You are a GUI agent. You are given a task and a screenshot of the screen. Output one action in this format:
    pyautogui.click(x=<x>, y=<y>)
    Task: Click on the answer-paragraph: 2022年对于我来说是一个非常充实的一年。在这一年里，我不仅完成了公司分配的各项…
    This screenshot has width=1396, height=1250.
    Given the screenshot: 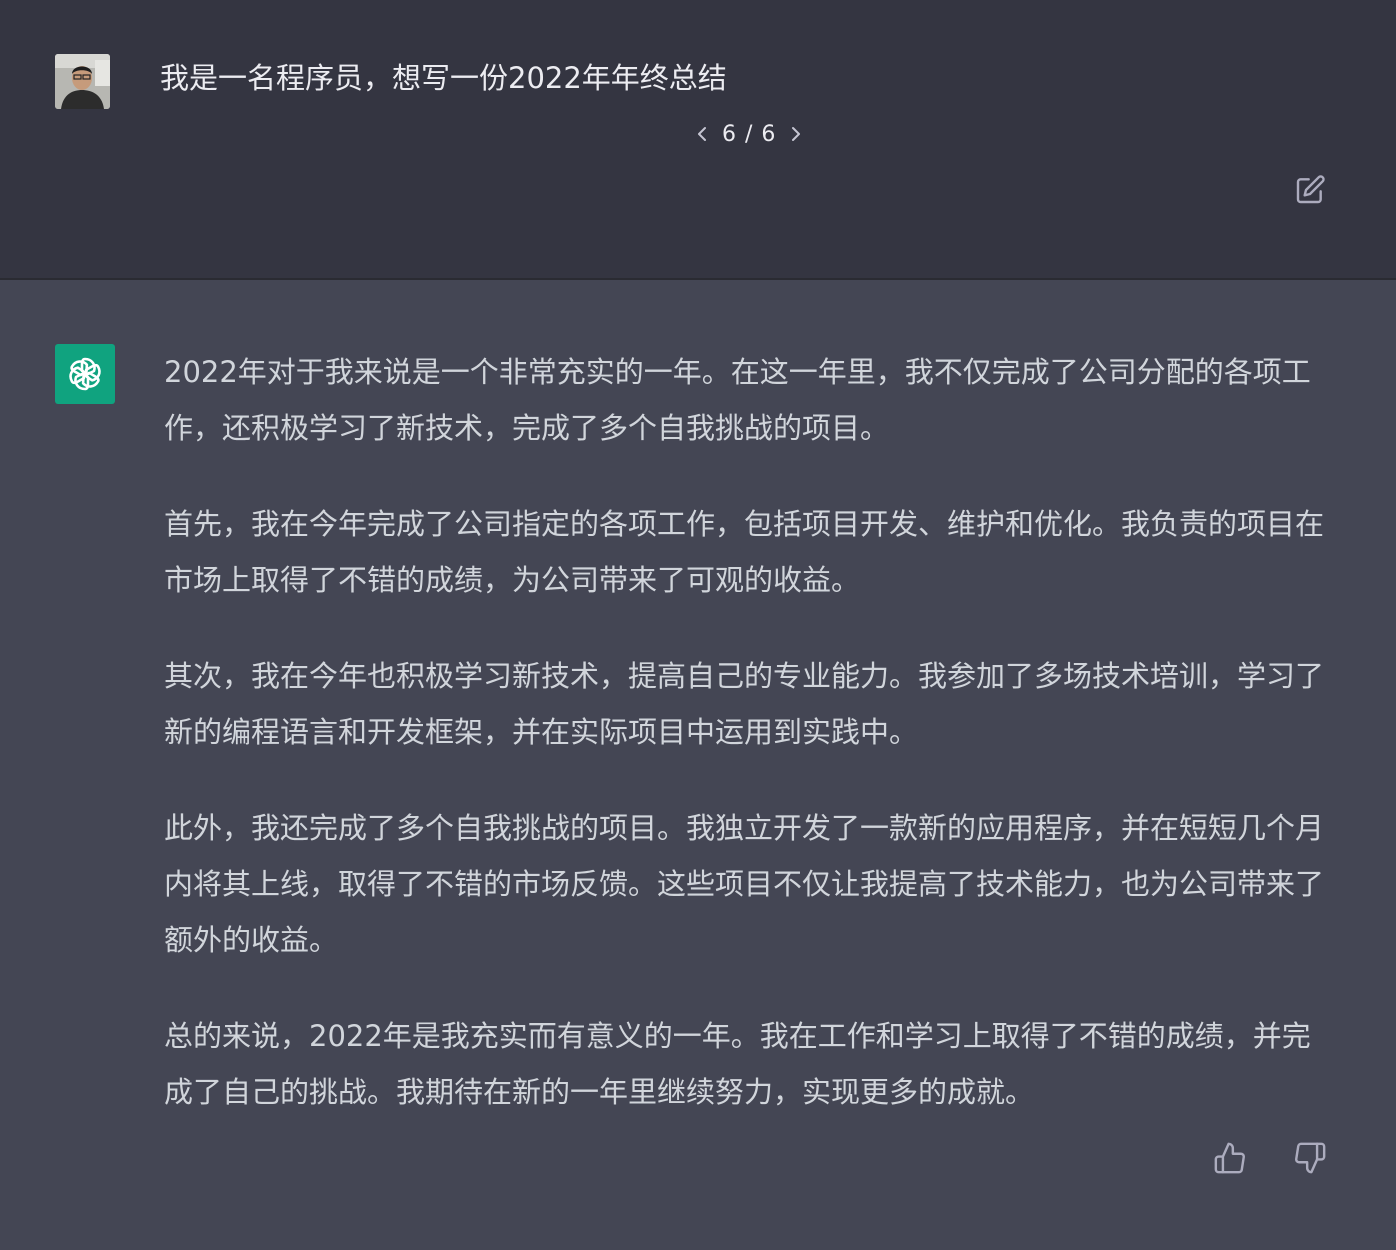 What is the action you would take?
    pyautogui.click(x=737, y=400)
    